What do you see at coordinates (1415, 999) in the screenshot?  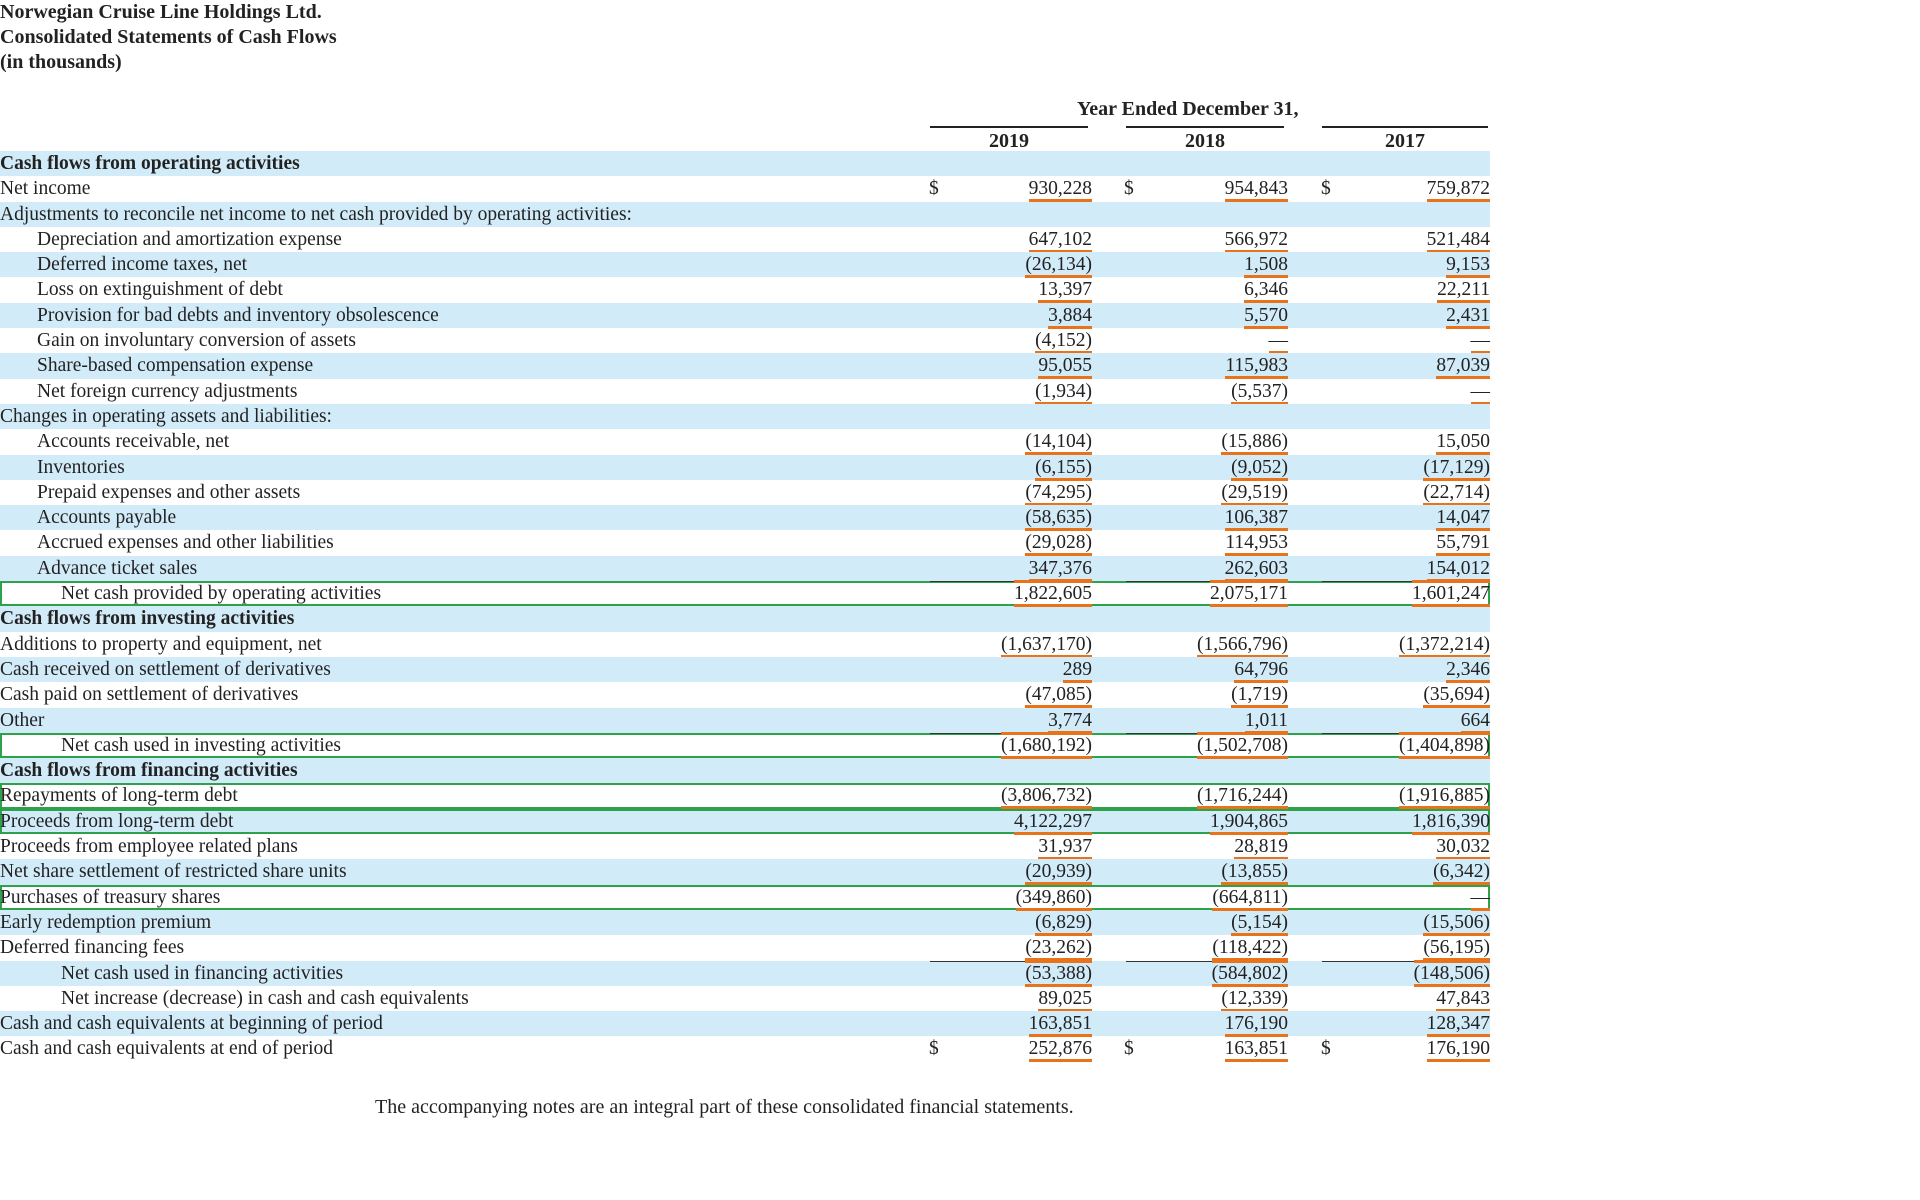 I see `value-cell-2017: 47,843` at bounding box center [1415, 999].